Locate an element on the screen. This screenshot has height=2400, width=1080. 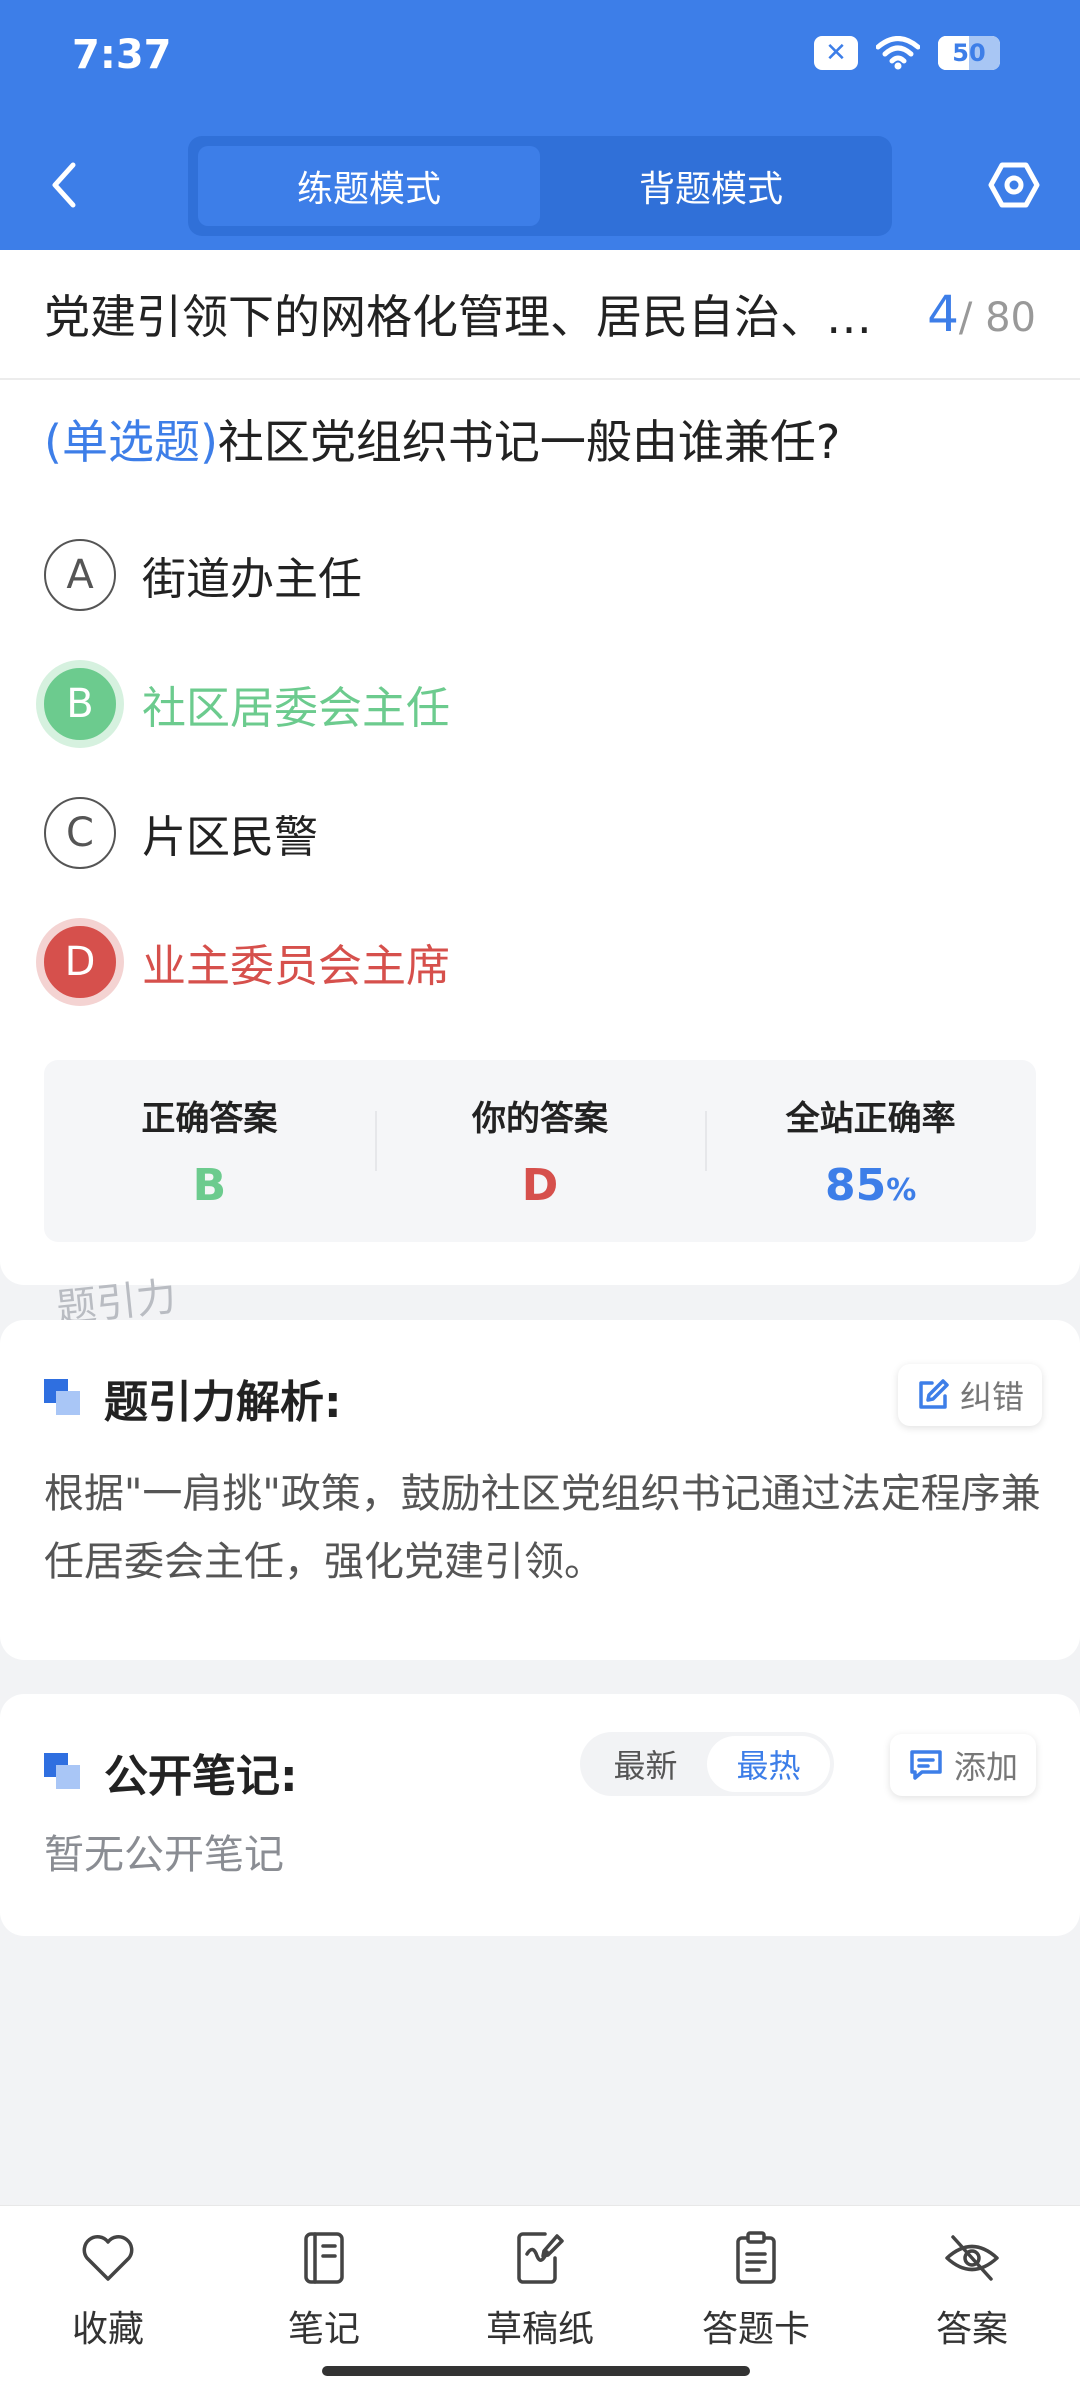
question-counter: 4/ 80 is located at coordinates (981, 314).